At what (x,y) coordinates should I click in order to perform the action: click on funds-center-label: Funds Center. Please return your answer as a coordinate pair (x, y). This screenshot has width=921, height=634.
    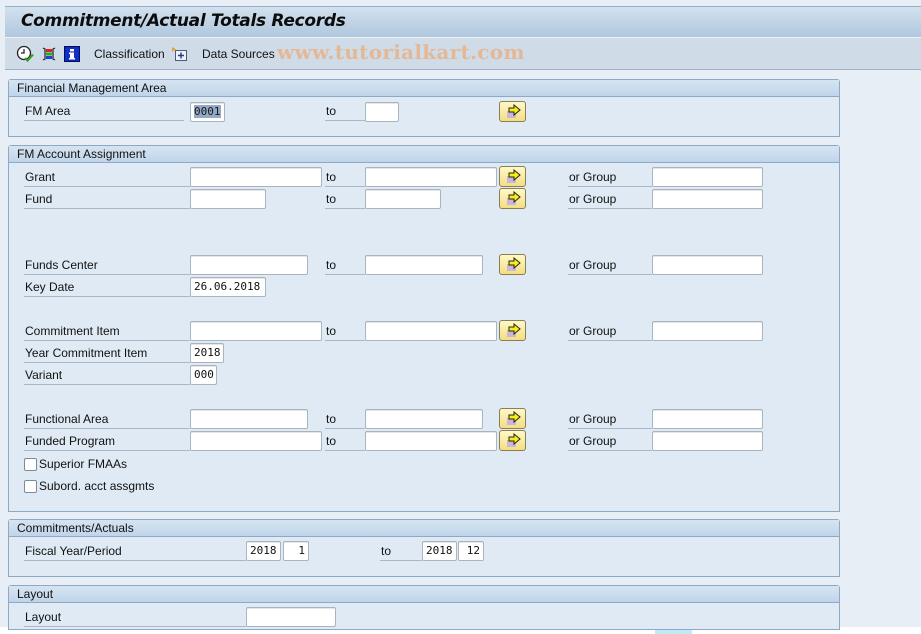
    Looking at the image, I should click on (107, 265).